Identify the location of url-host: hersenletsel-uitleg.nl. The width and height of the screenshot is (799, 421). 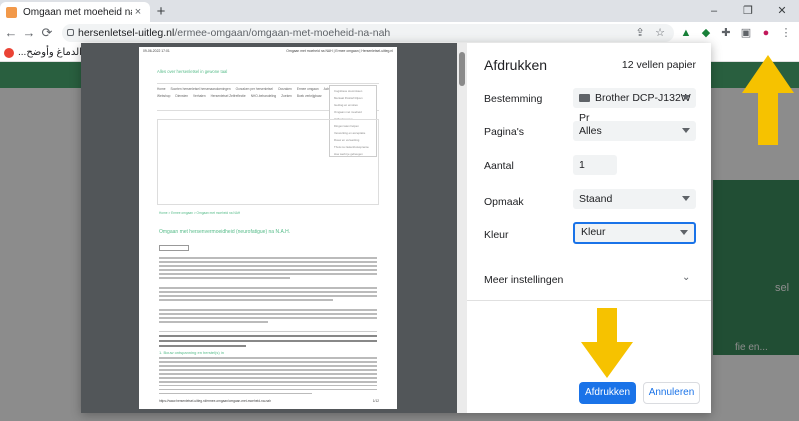
(126, 33).